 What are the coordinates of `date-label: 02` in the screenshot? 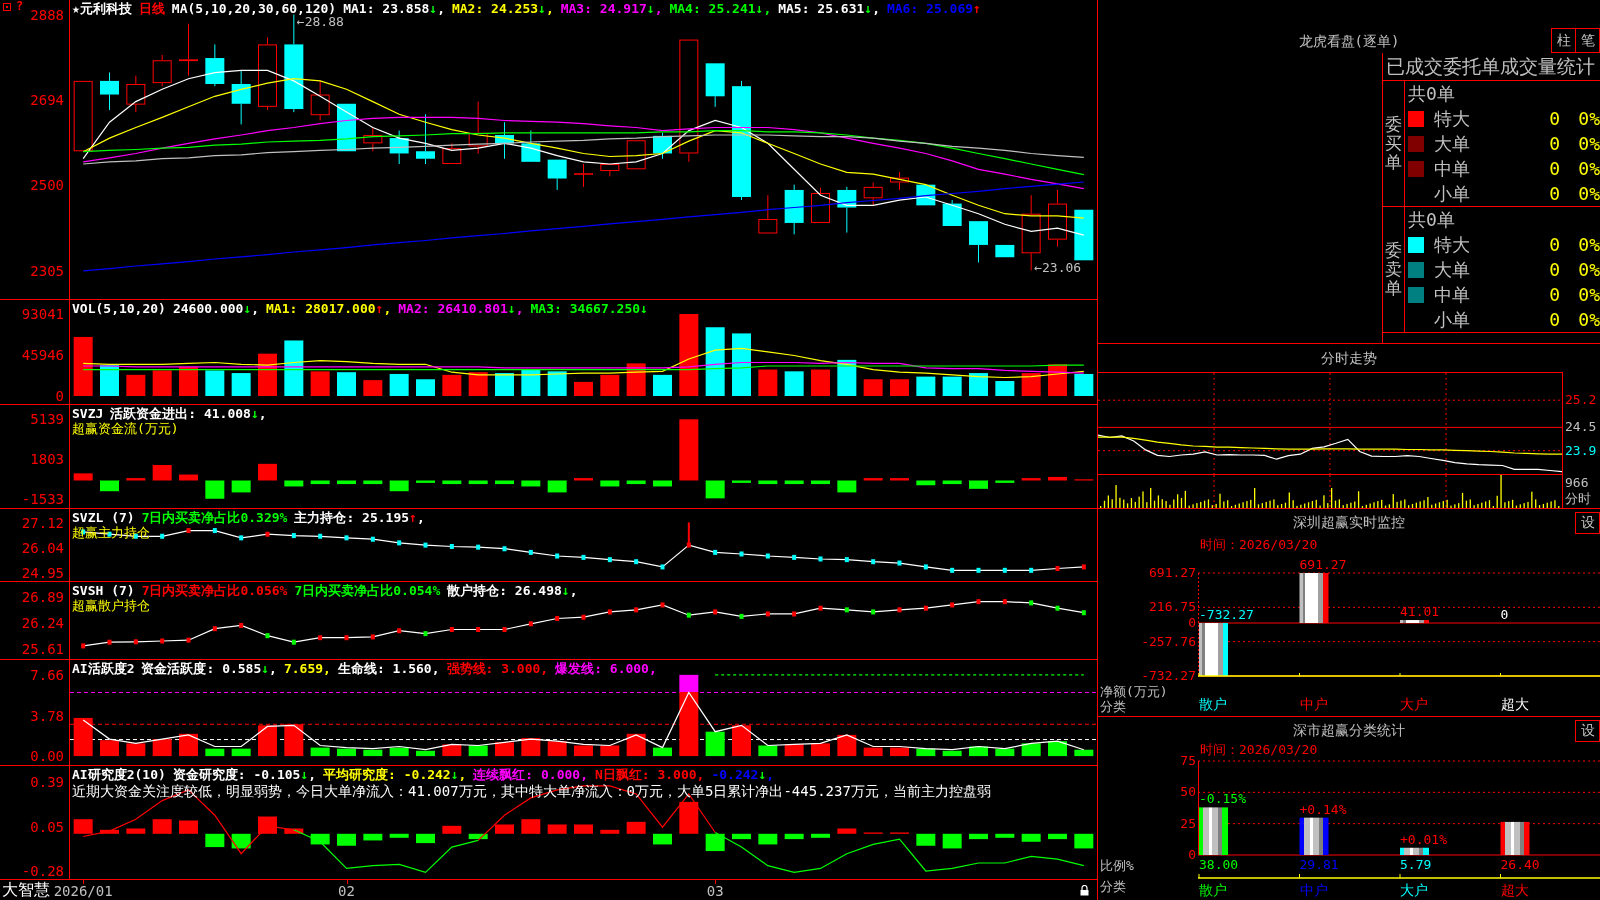 It's located at (346, 891).